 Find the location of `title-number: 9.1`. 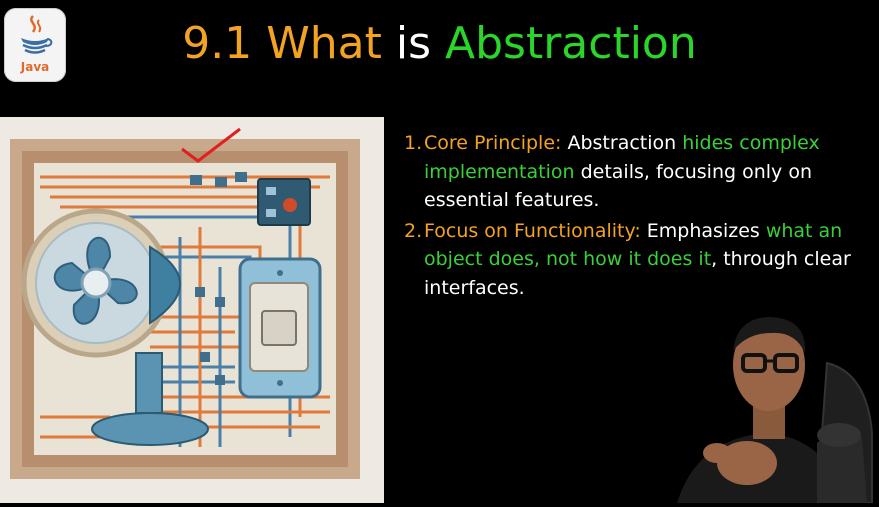

title-number: 9.1 is located at coordinates (217, 43).